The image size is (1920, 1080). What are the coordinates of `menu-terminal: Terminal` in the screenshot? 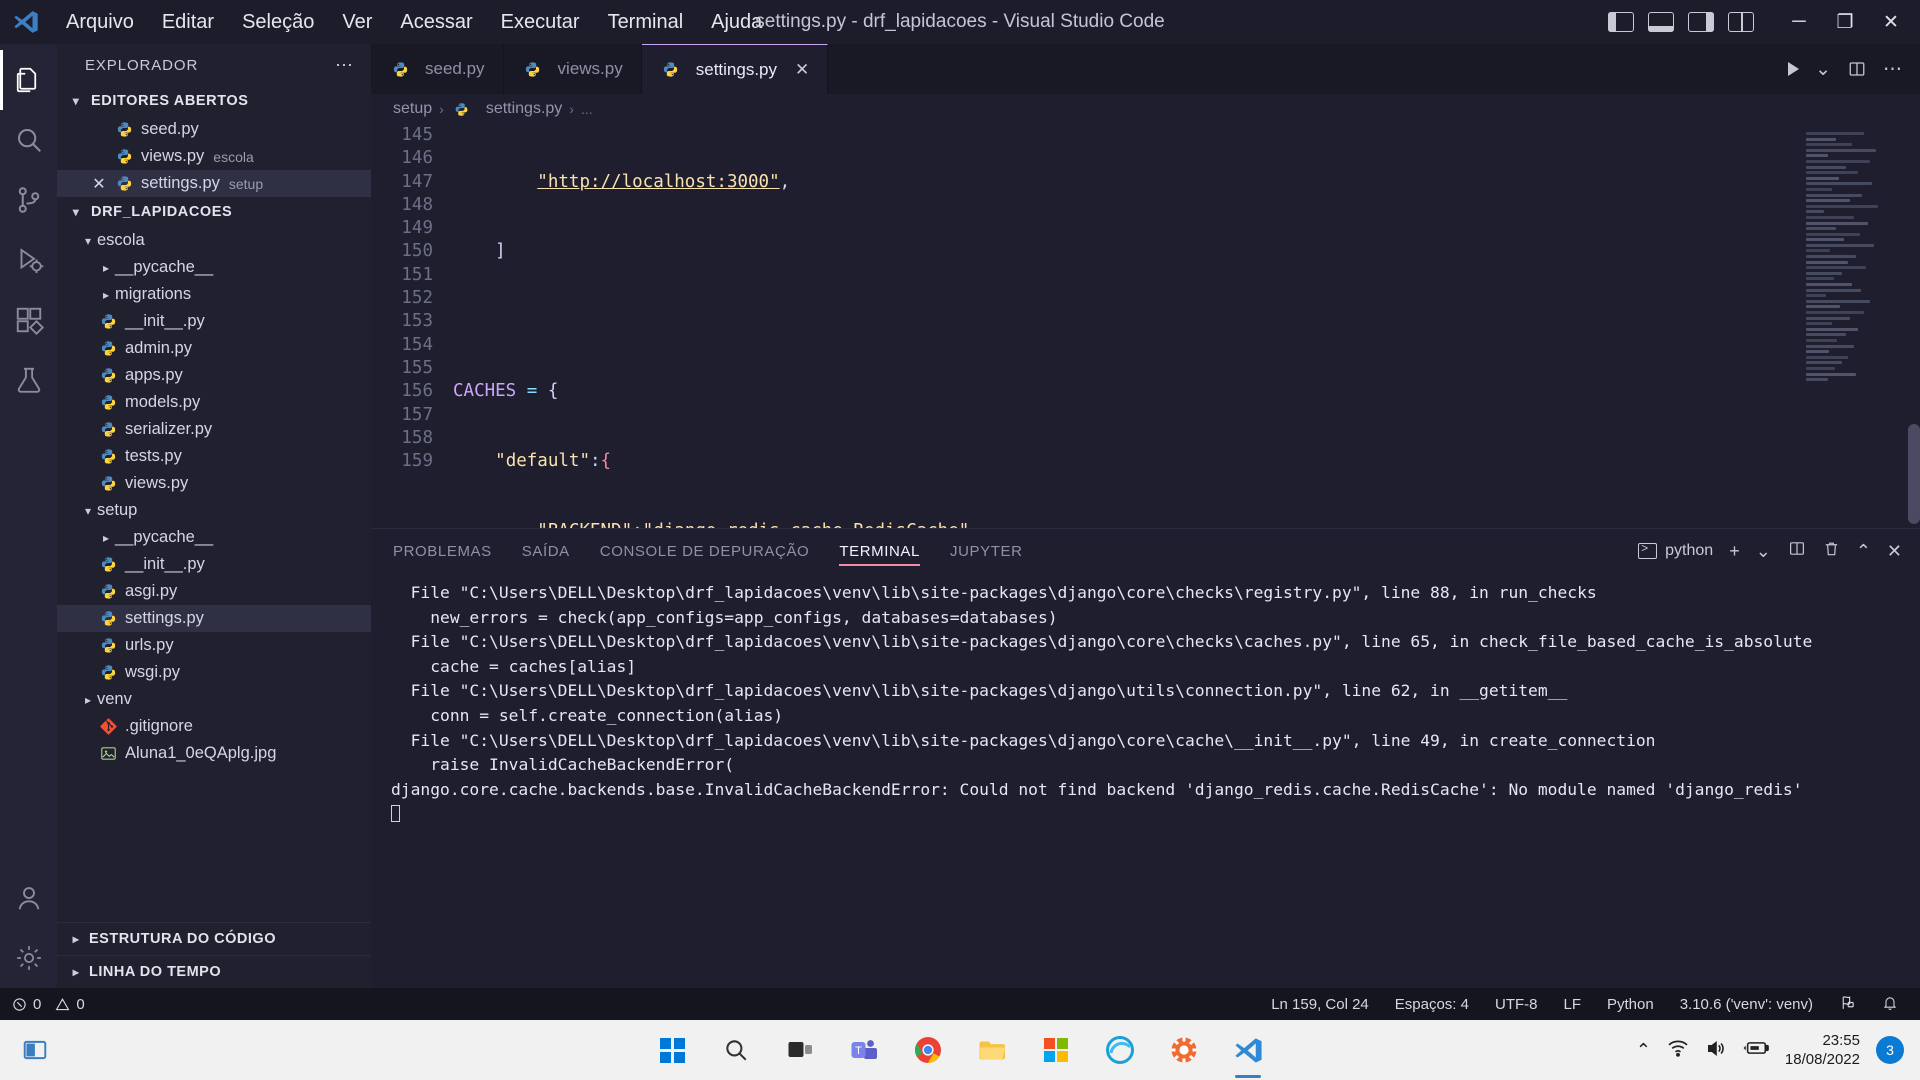 It's located at (646, 22).